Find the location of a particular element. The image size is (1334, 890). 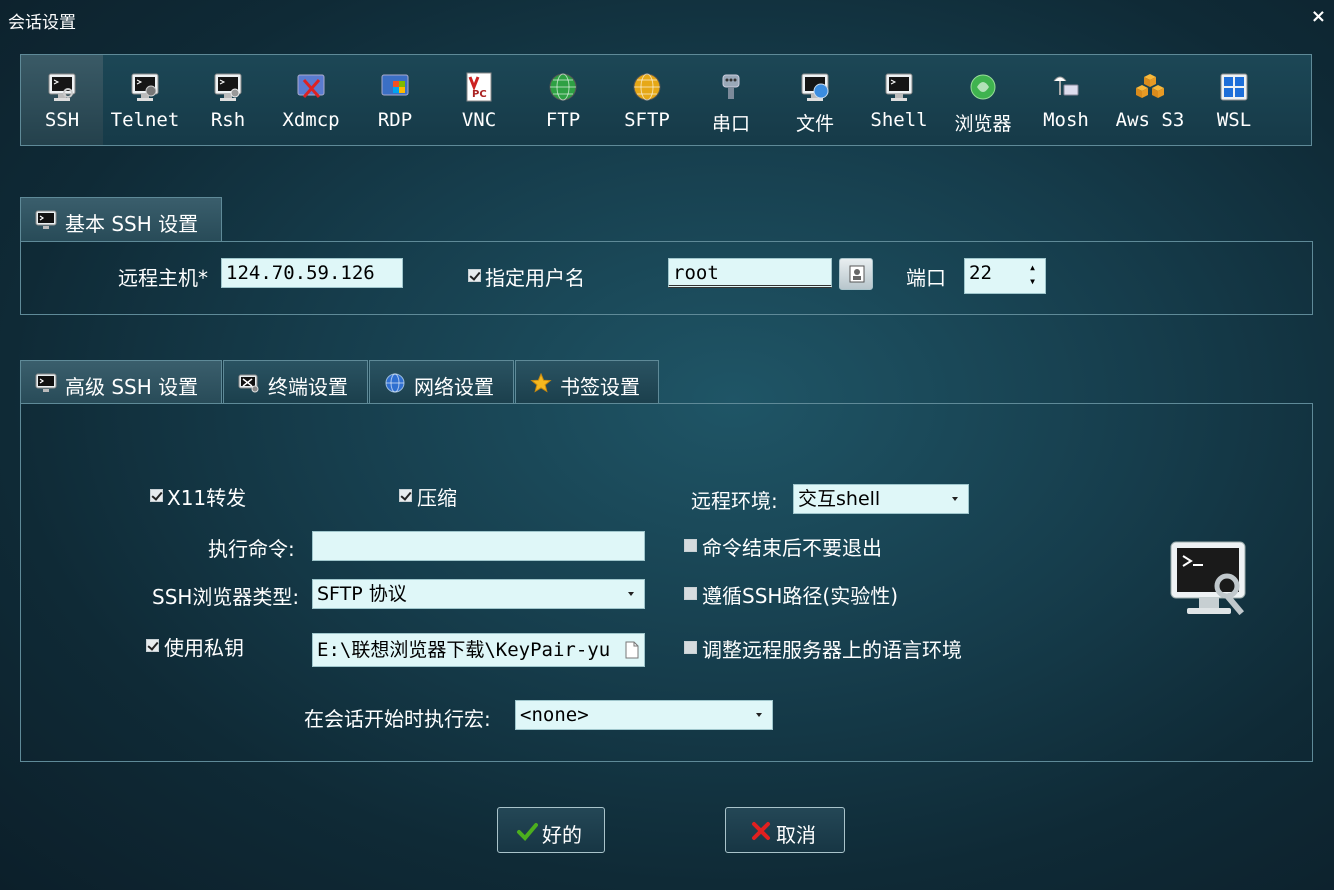

protocol-wsl: WSL is located at coordinates (1234, 100).